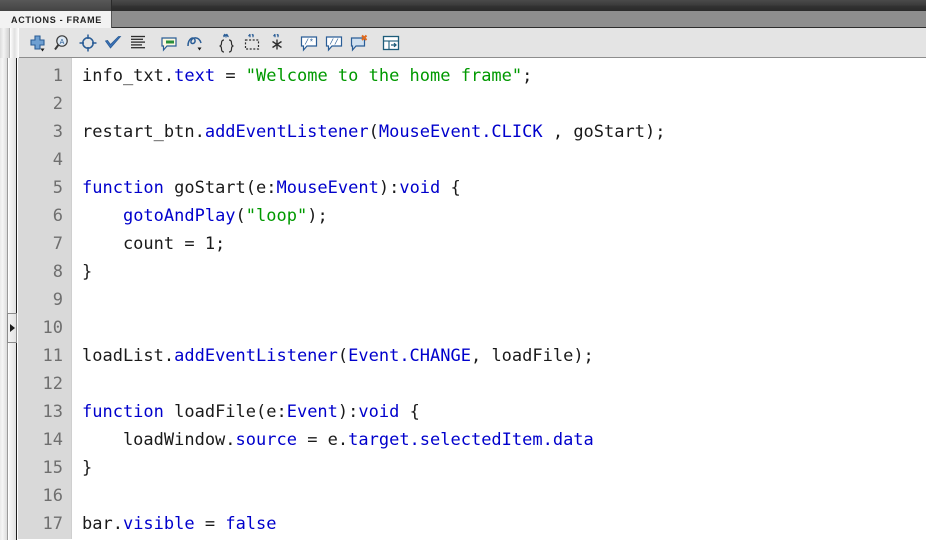 The width and height of the screenshot is (926, 540). Describe the element at coordinates (390, 43) in the screenshot. I see `script-assist-icon` at that location.